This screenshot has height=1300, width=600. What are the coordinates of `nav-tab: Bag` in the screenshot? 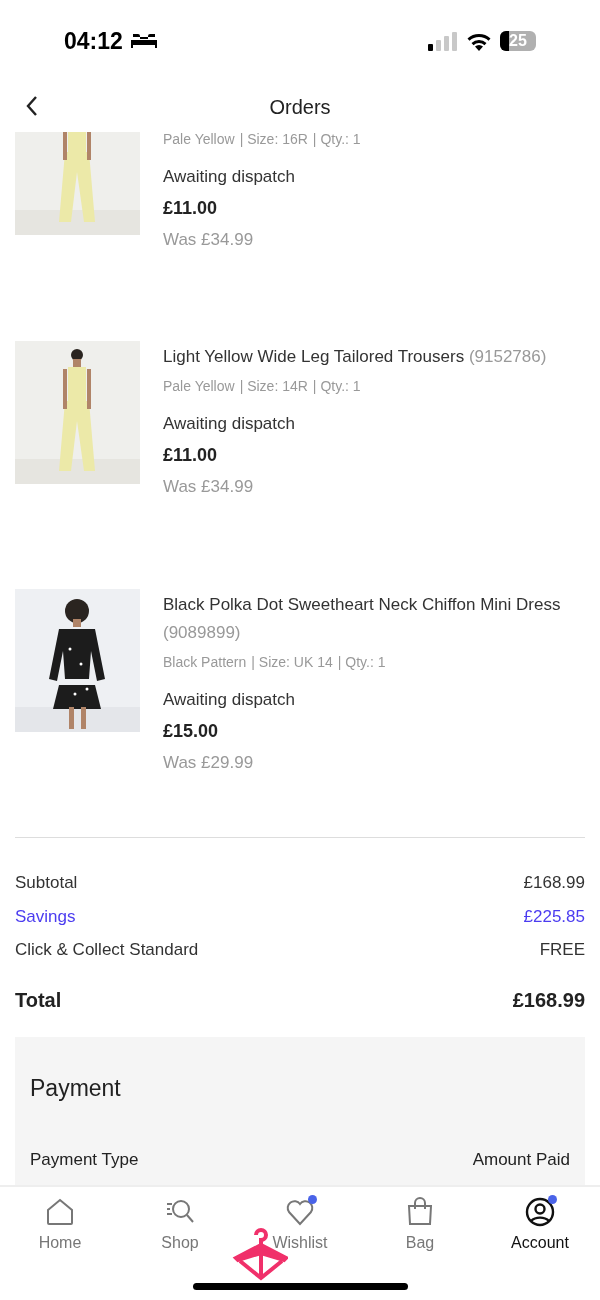 It's located at (420, 1226).